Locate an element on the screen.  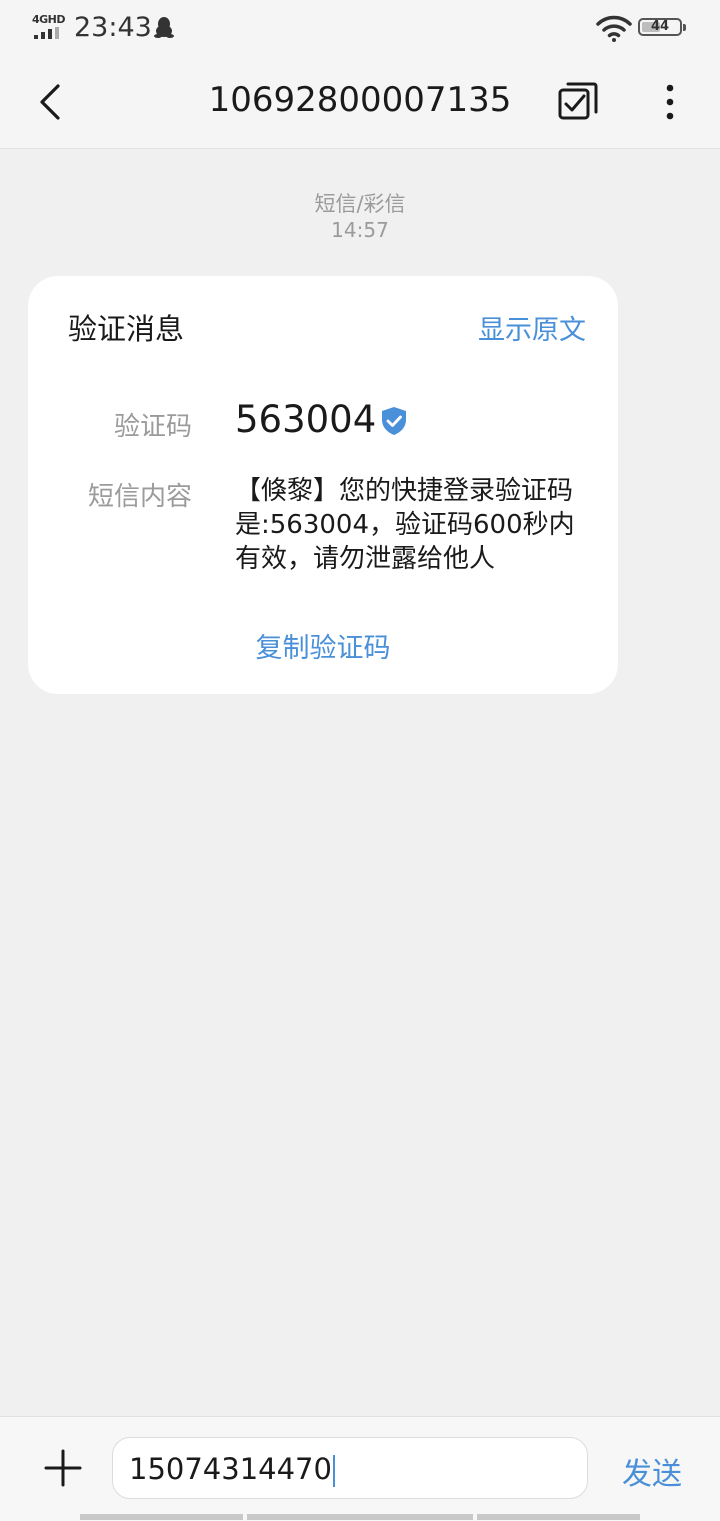
text-caret is located at coordinates (333, 1471).